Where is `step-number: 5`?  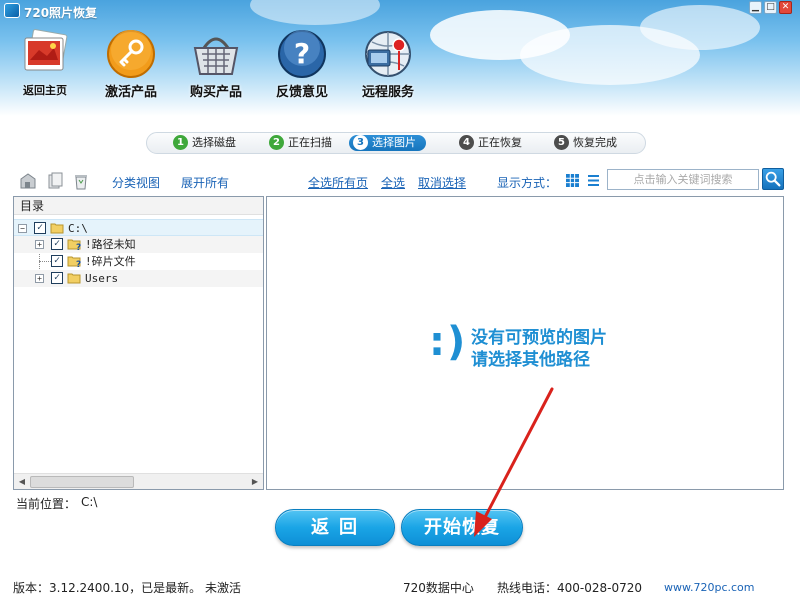 step-number: 5 is located at coordinates (561, 142).